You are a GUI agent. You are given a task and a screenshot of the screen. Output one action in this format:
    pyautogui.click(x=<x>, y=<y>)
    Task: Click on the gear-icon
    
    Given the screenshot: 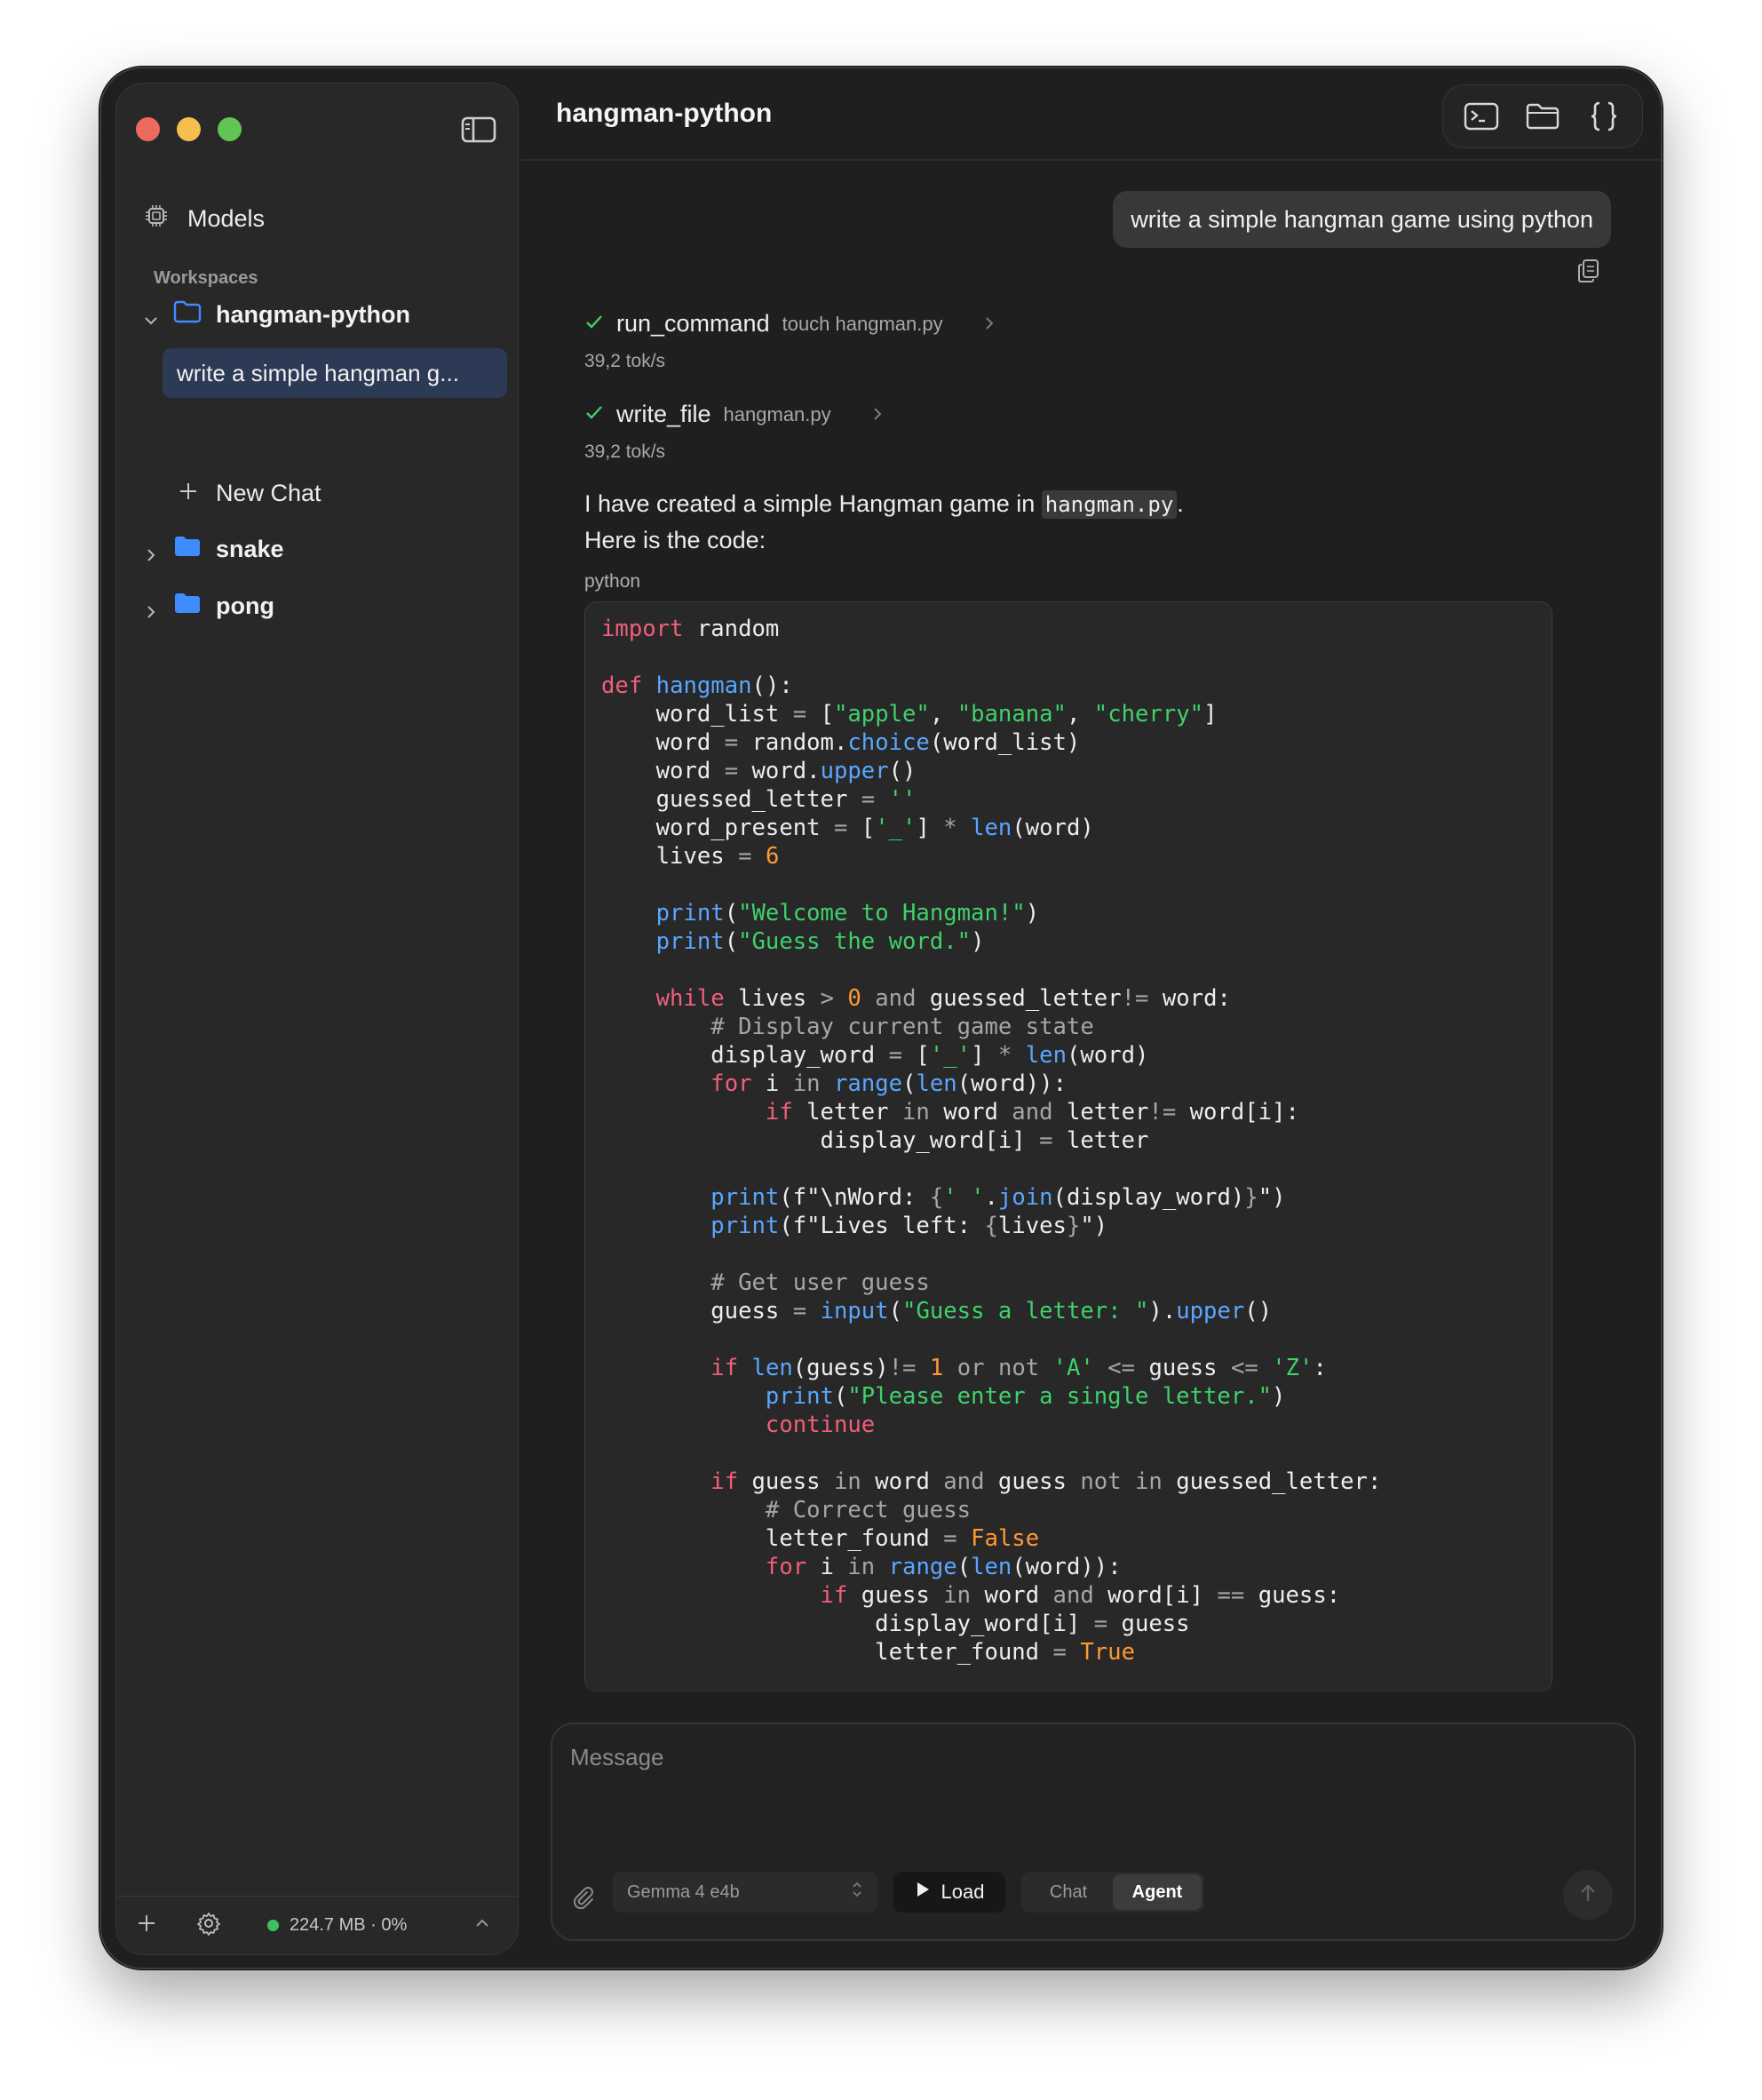 What is the action you would take?
    pyautogui.click(x=208, y=1925)
    